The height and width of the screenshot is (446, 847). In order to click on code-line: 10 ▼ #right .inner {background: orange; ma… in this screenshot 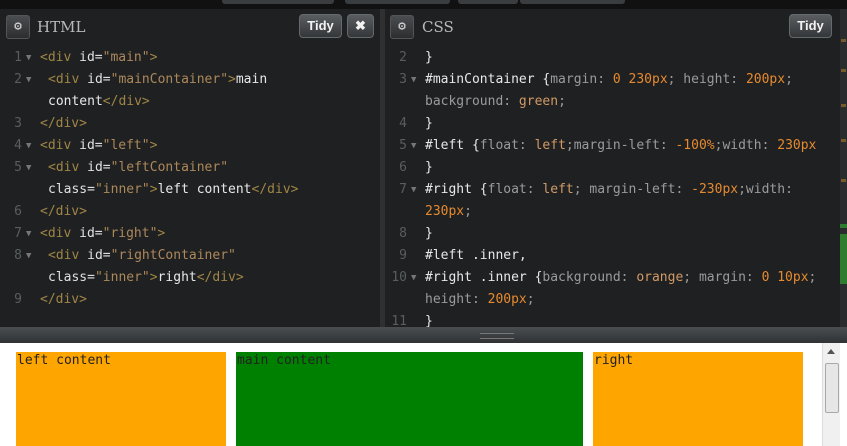, I will do `click(612, 278)`.